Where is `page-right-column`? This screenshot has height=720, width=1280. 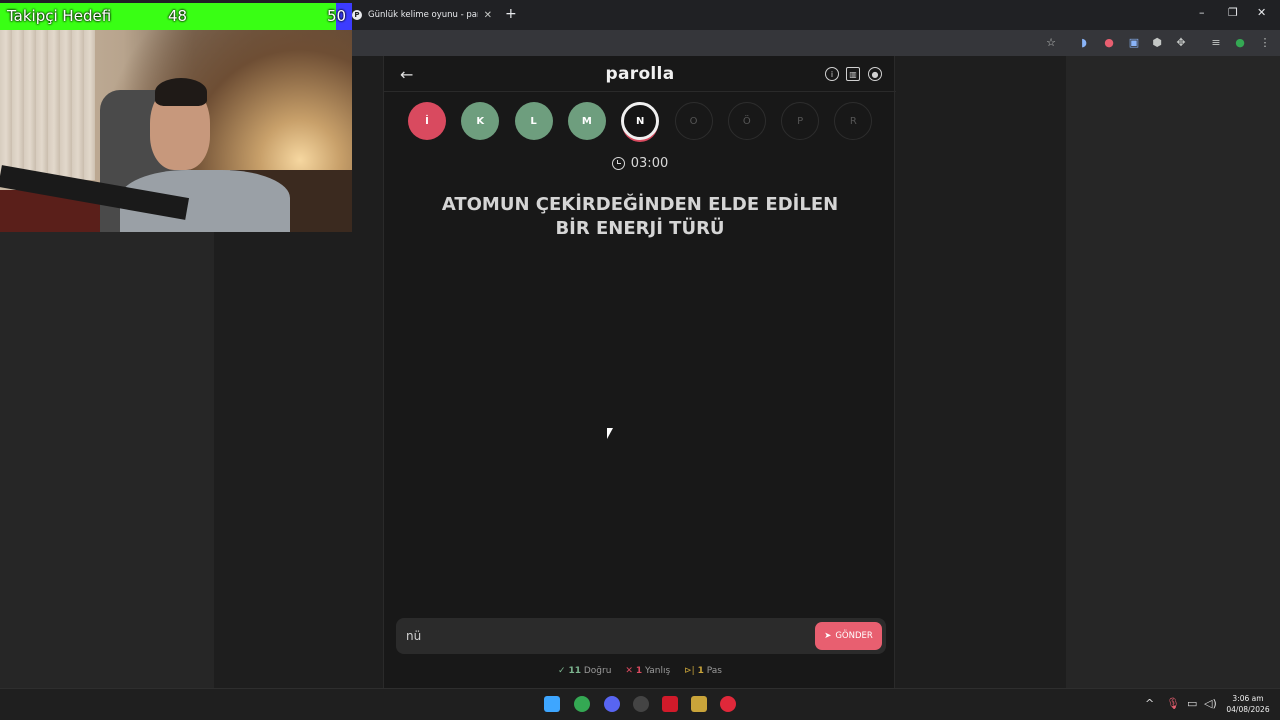 page-right-column is located at coordinates (980, 372).